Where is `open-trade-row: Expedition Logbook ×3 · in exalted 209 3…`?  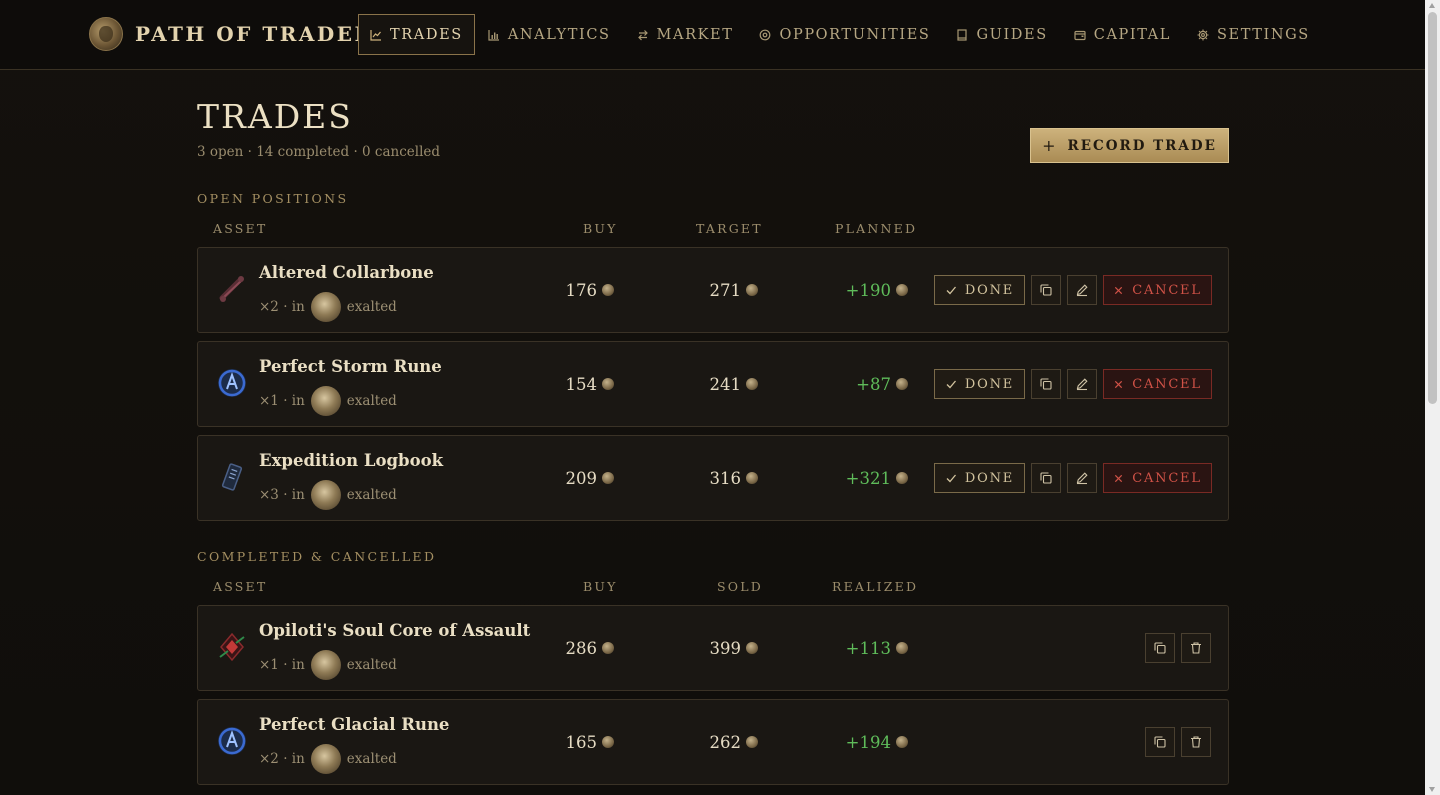 open-trade-row: Expedition Logbook ×3 · in exalted 209 3… is located at coordinates (713, 478).